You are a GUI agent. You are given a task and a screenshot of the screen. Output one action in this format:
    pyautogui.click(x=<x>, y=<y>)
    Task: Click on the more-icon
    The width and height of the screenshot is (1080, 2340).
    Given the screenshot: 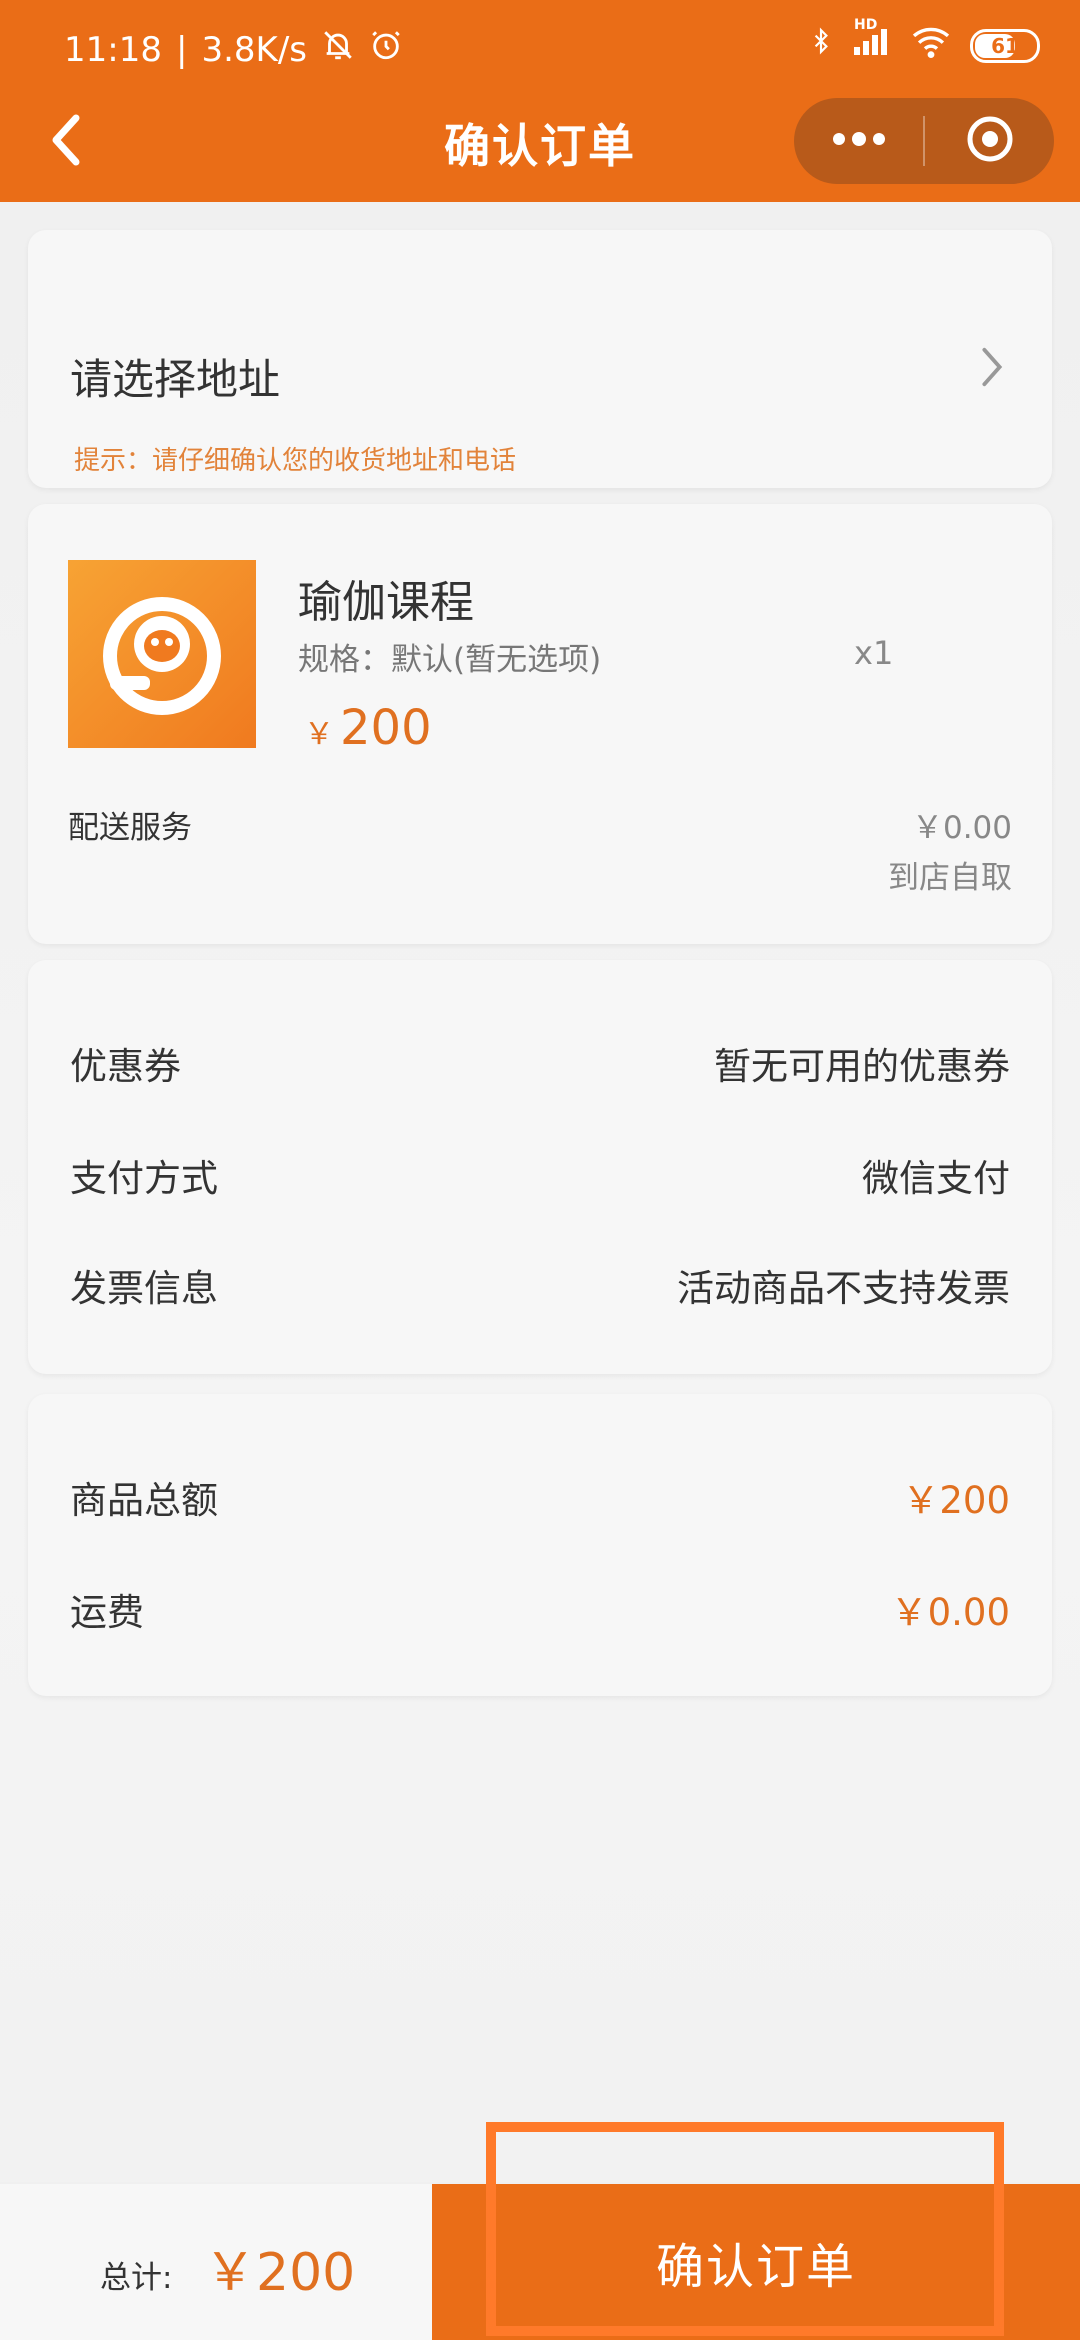 What is the action you would take?
    pyautogui.click(x=859, y=141)
    